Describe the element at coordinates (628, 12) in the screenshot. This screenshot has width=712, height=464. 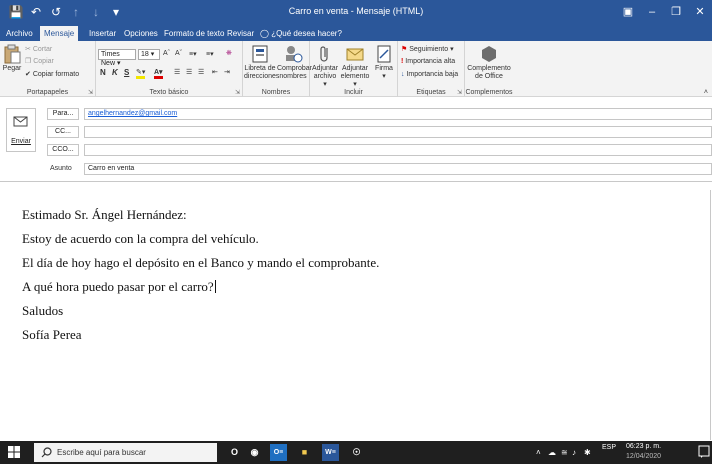
I see `ribbon-display-options-icon: ▣` at that location.